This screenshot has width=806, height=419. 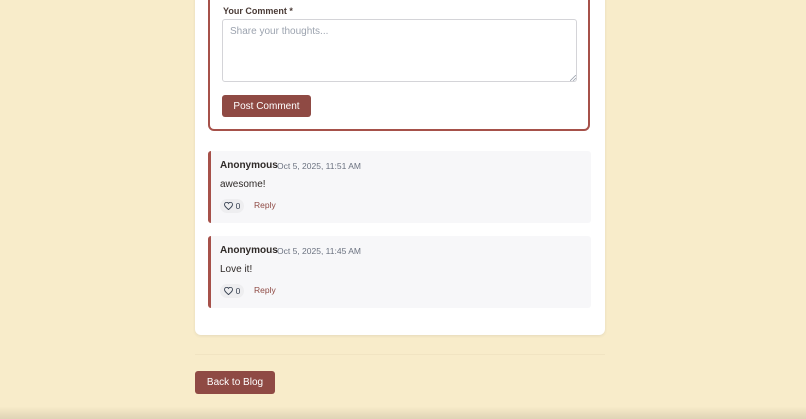 What do you see at coordinates (319, 251) in the screenshot?
I see `comment-date: Oct 5, 2025, 11:45 AM` at bounding box center [319, 251].